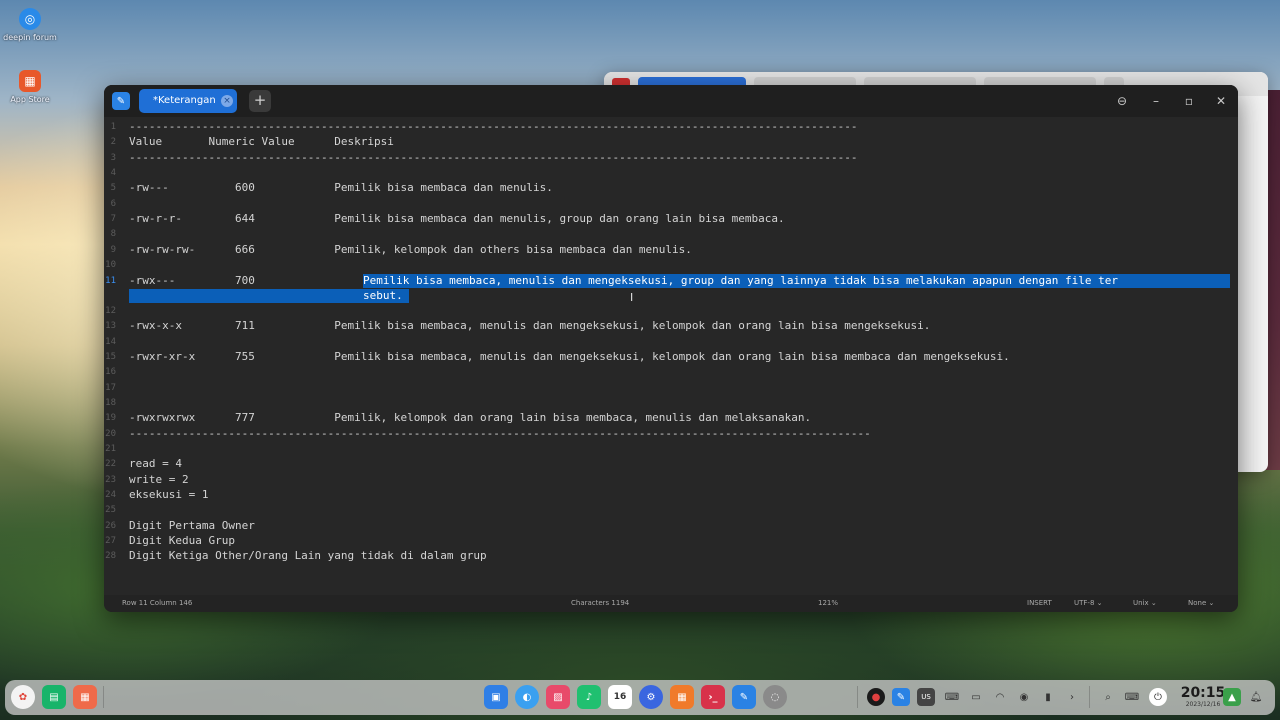  I want to click on launcher-icon: ✿, so click(23, 697).